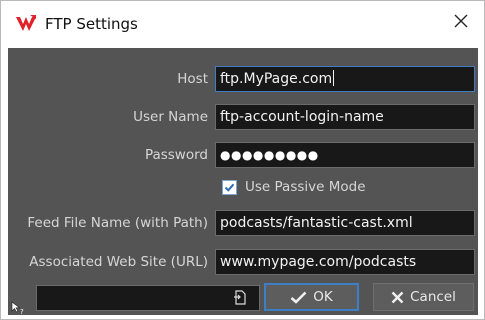 Image resolution: width=485 pixels, height=320 pixels. What do you see at coordinates (91, 24) in the screenshot?
I see `window-title: FTP Settings` at bounding box center [91, 24].